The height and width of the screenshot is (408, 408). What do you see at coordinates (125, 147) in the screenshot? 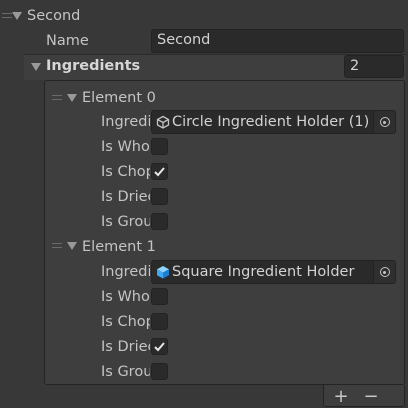
I see `element-0-flag-0-label: Is Who` at bounding box center [125, 147].